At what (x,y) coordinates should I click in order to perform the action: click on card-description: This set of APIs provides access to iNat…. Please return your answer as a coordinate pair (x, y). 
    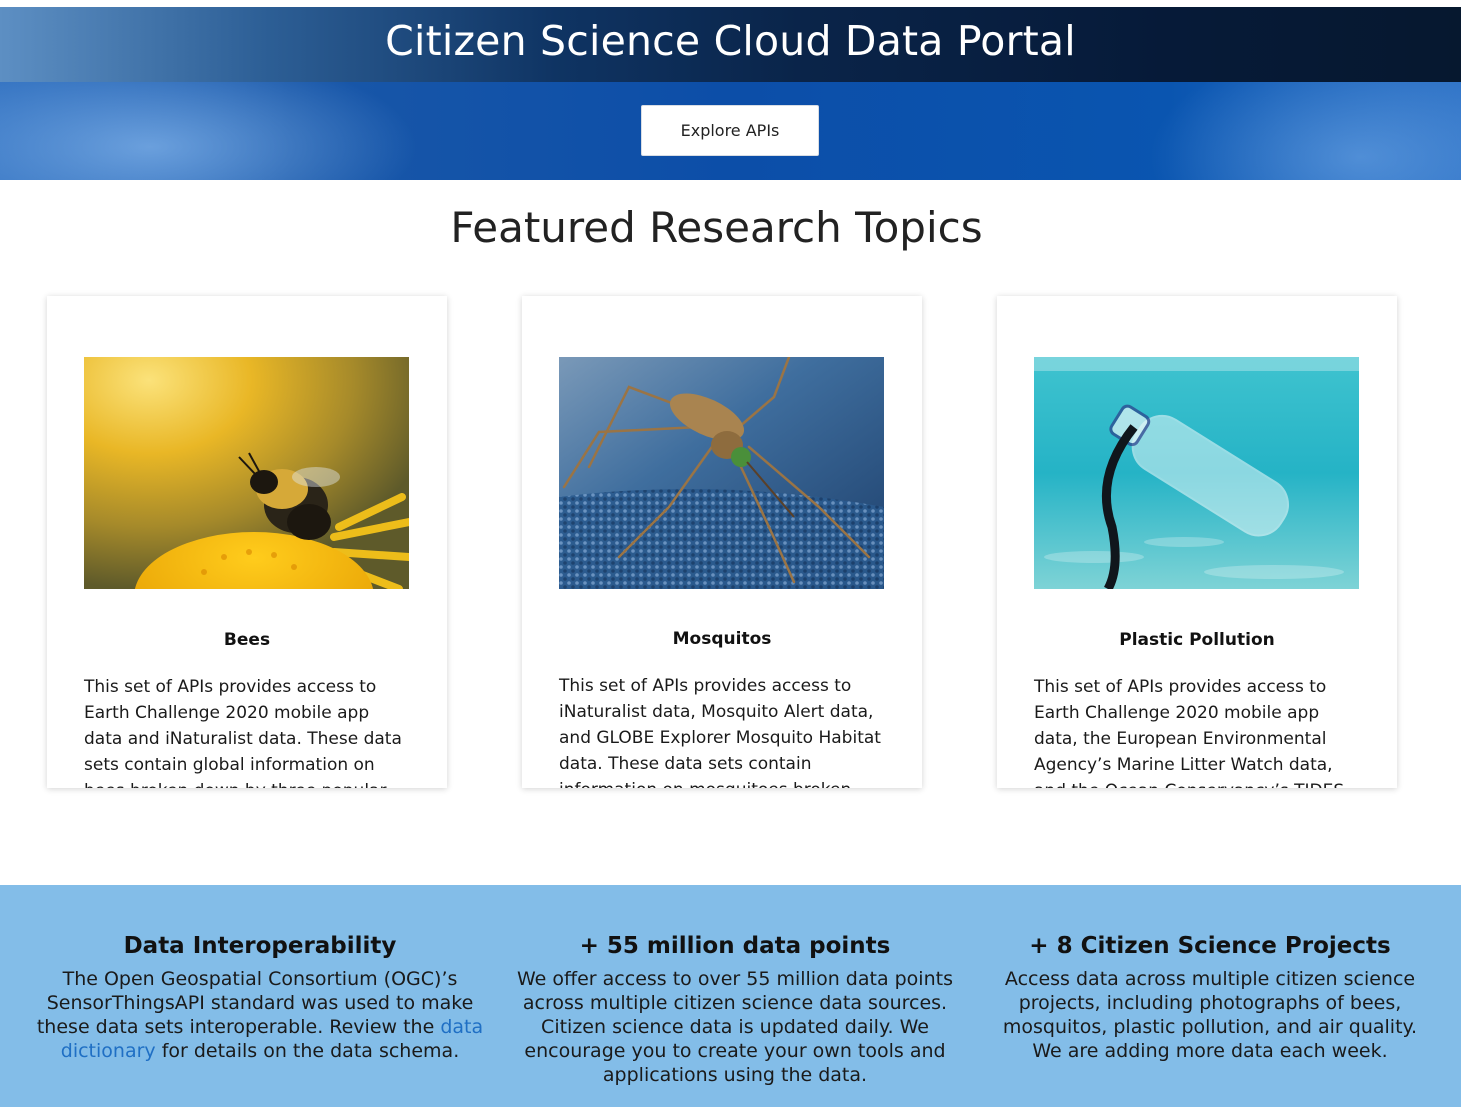
    Looking at the image, I should click on (720, 732).